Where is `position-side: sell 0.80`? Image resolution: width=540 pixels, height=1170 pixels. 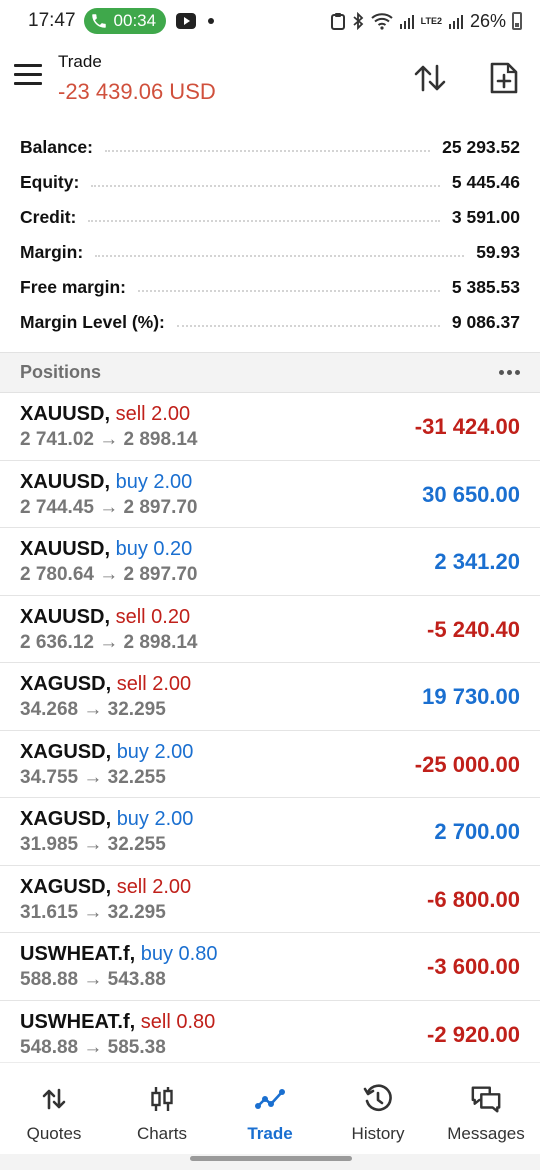 position-side: sell 0.80 is located at coordinates (178, 1021).